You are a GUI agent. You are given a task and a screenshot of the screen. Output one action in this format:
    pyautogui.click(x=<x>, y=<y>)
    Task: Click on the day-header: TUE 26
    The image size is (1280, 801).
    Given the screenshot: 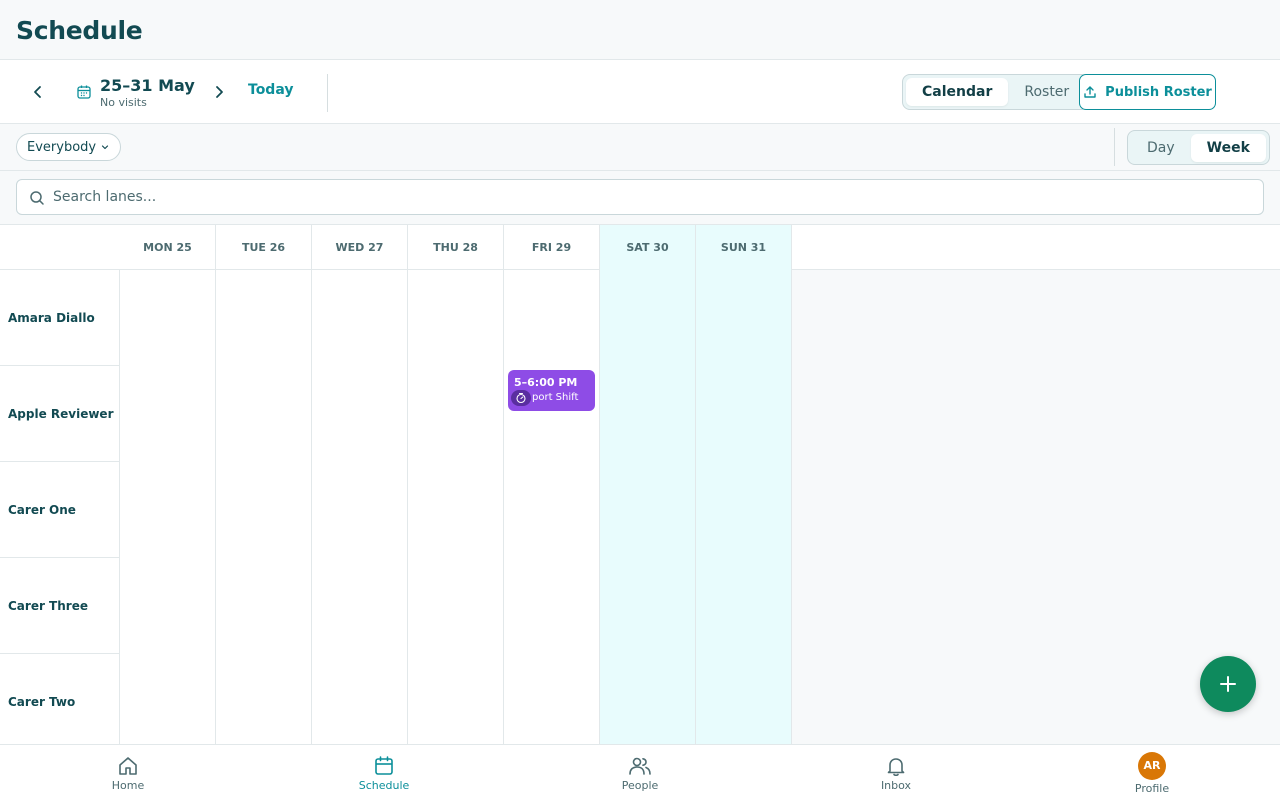 What is the action you would take?
    pyautogui.click(x=264, y=247)
    